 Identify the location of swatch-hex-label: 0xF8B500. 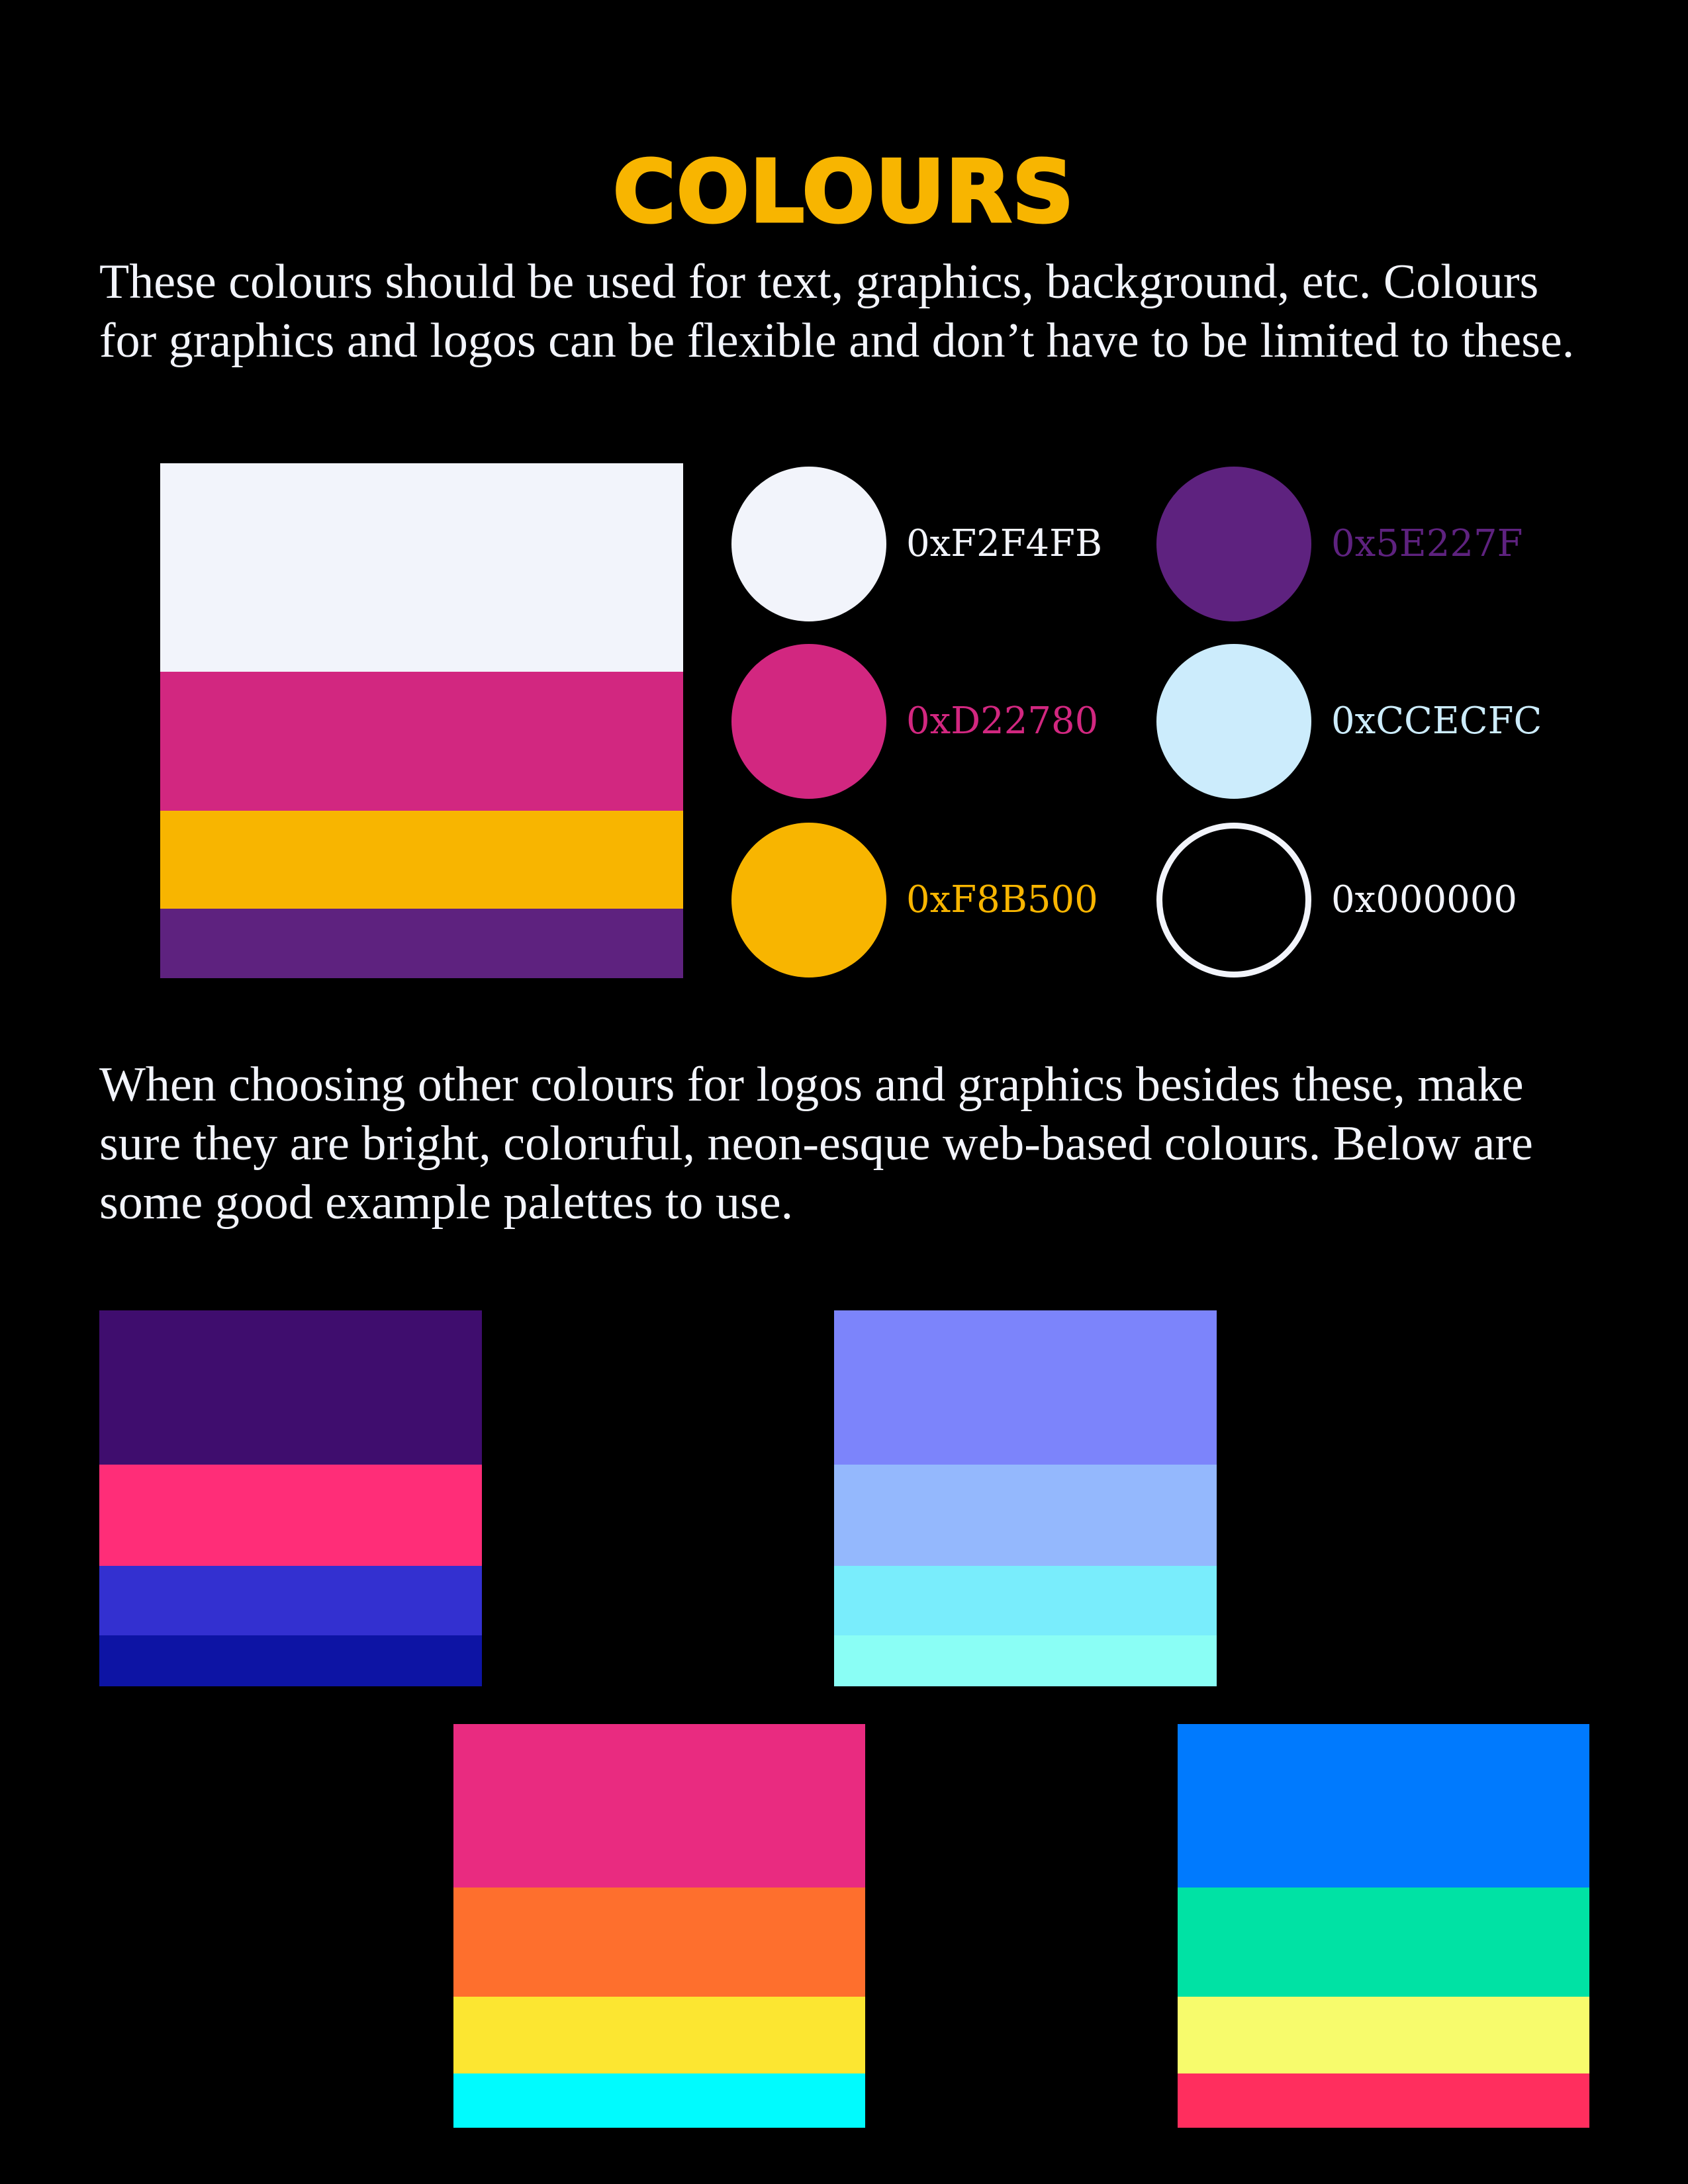
(1002, 899).